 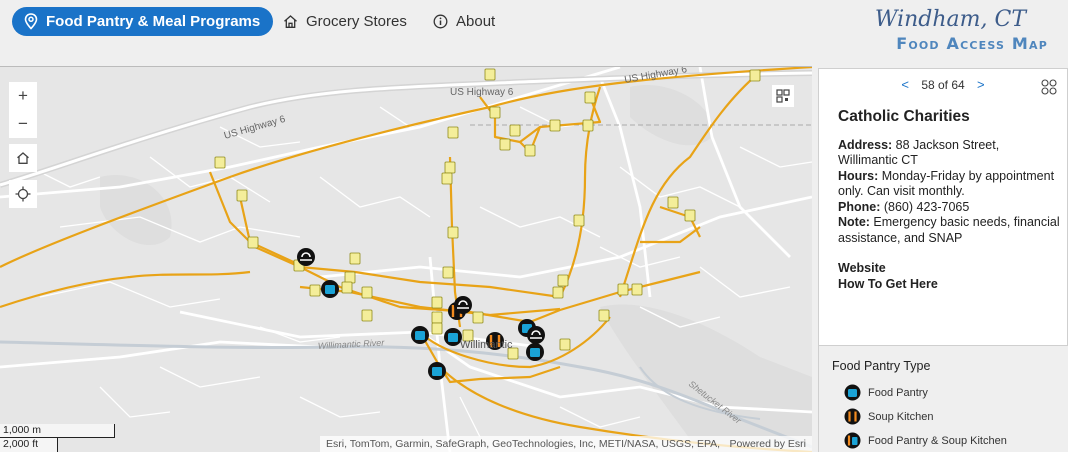 I want to click on pager-count: 58 of 64, so click(x=943, y=85).